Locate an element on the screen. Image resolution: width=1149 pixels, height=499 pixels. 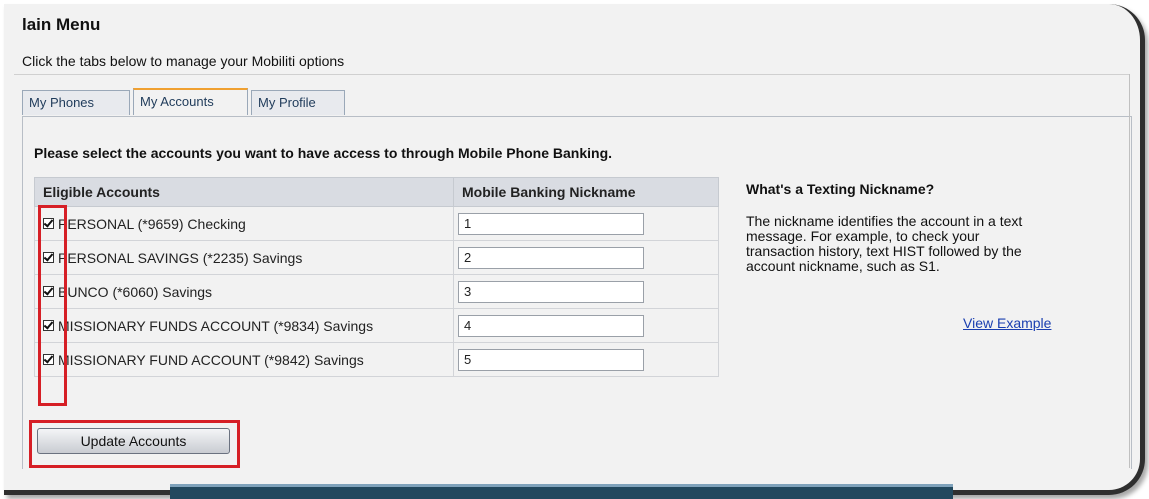
divider is located at coordinates (572, 74).